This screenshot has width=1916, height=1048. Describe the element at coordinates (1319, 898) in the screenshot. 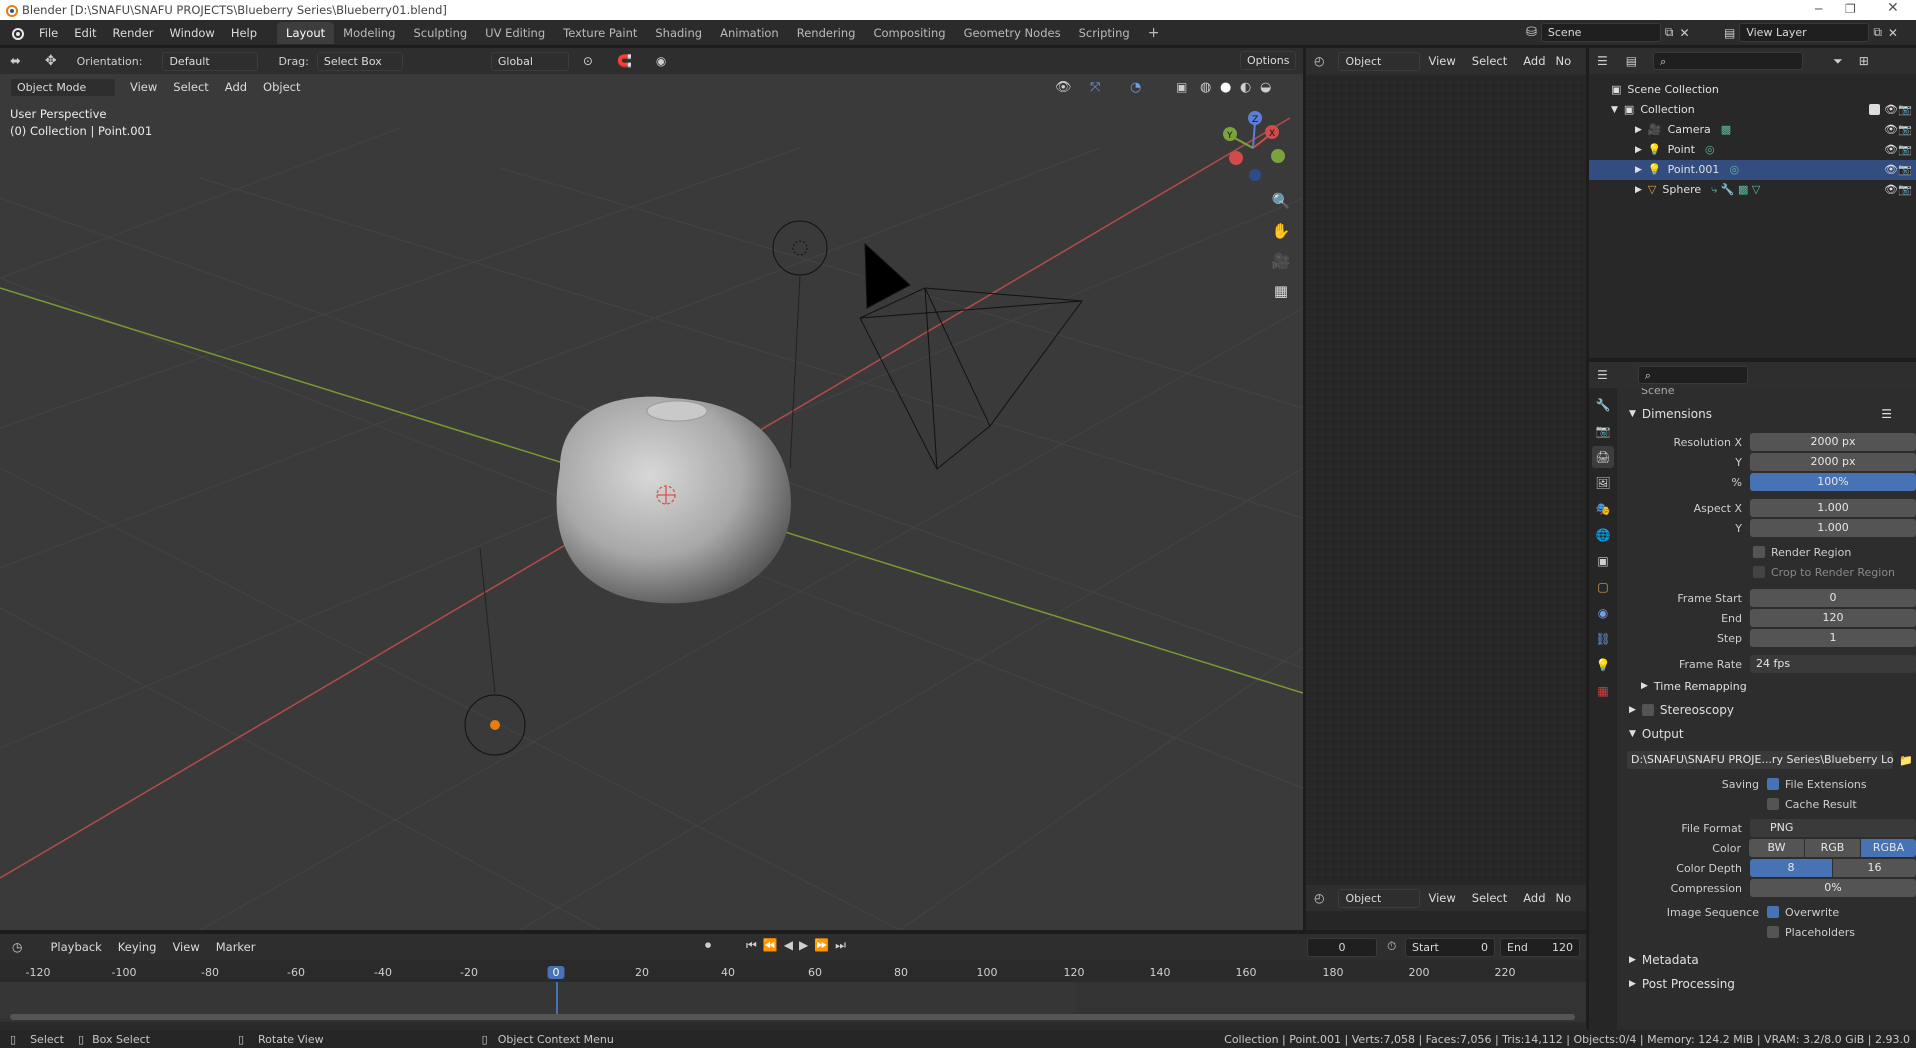

I see `editor-type-icon-2: ◴` at that location.